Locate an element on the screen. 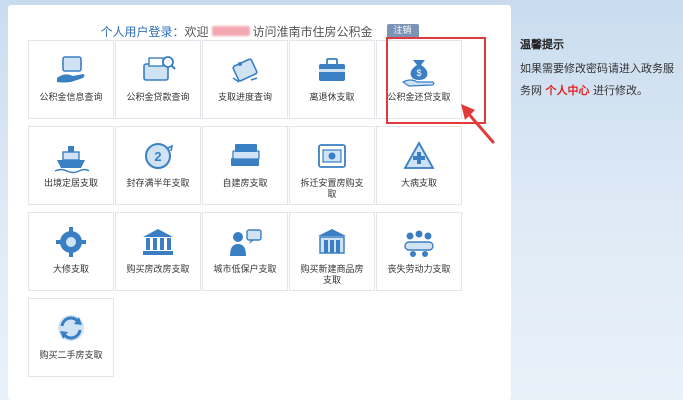  service-tile: 购买房改房支取 is located at coordinates (158, 251).